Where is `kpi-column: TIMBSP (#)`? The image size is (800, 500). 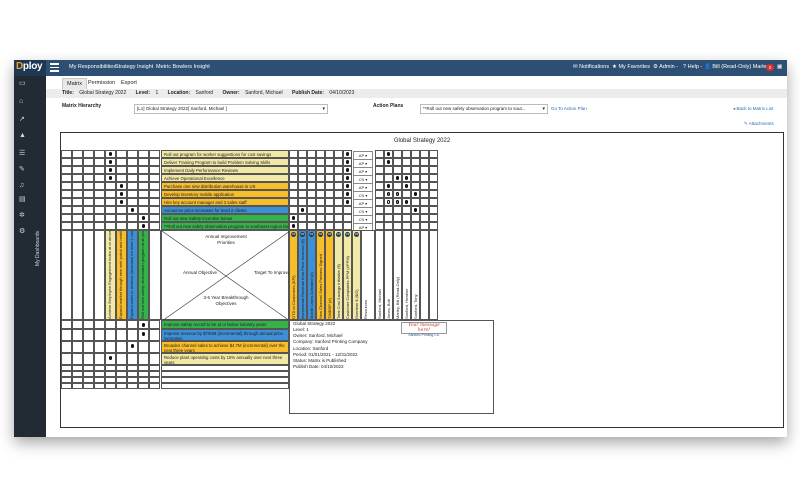
kpi-column: TIMBSP (#) is located at coordinates (329, 275).